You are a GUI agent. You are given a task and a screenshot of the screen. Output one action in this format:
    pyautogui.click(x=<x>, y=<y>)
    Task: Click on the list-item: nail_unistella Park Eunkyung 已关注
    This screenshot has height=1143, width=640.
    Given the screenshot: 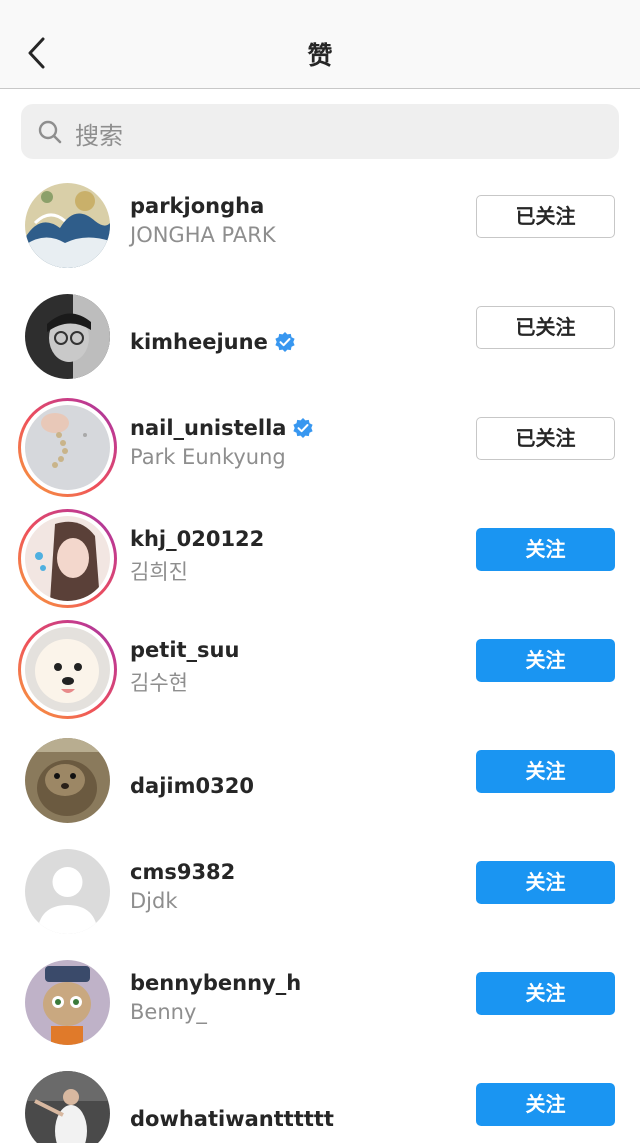 What is the action you would take?
    pyautogui.click(x=320, y=439)
    